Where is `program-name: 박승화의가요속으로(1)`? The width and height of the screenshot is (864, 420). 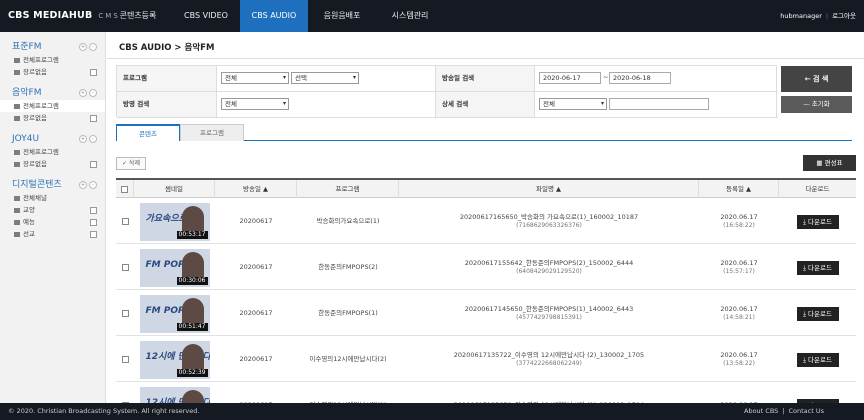
program-name: 박승화의가요속으로(1) is located at coordinates (348, 220).